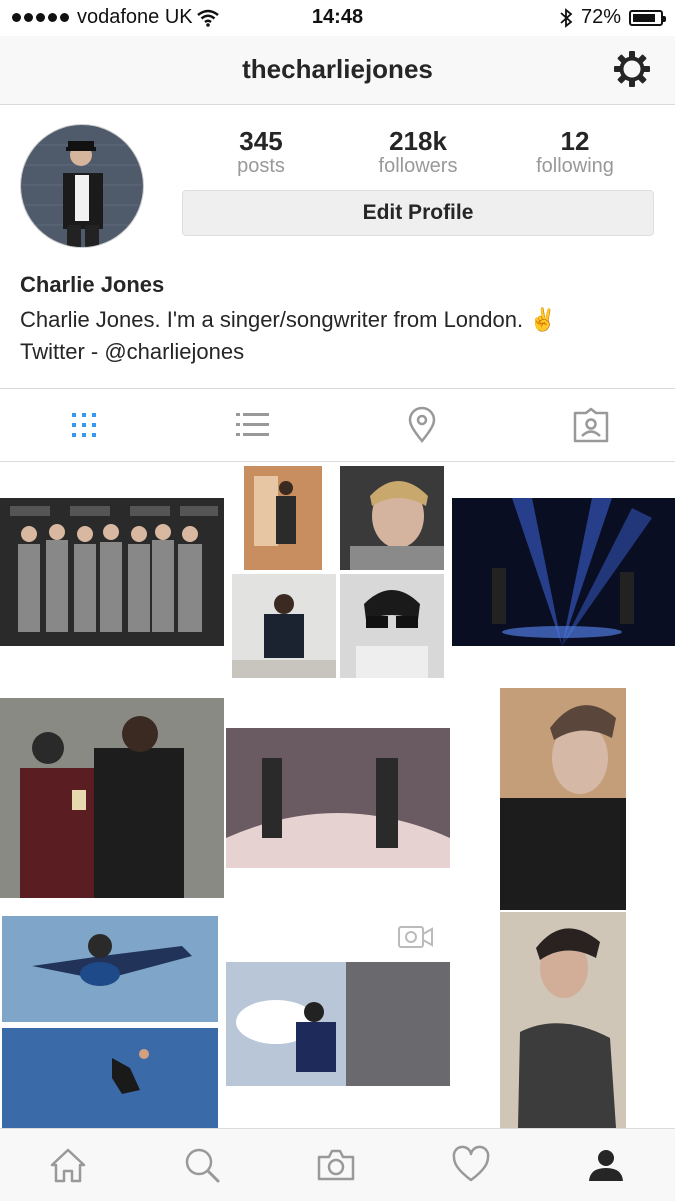 The width and height of the screenshot is (675, 1201). Describe the element at coordinates (284, 626) in the screenshot. I see `photo-beach-sitting` at that location.